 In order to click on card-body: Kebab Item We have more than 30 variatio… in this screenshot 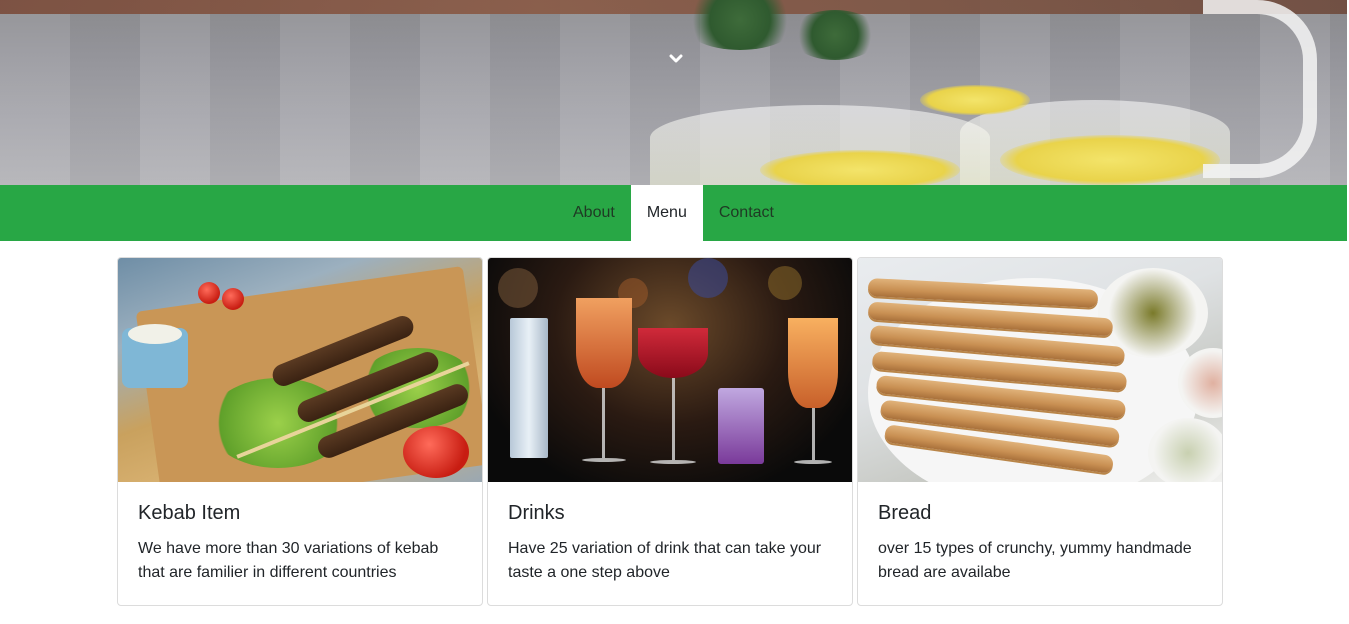, I will do `click(300, 543)`.